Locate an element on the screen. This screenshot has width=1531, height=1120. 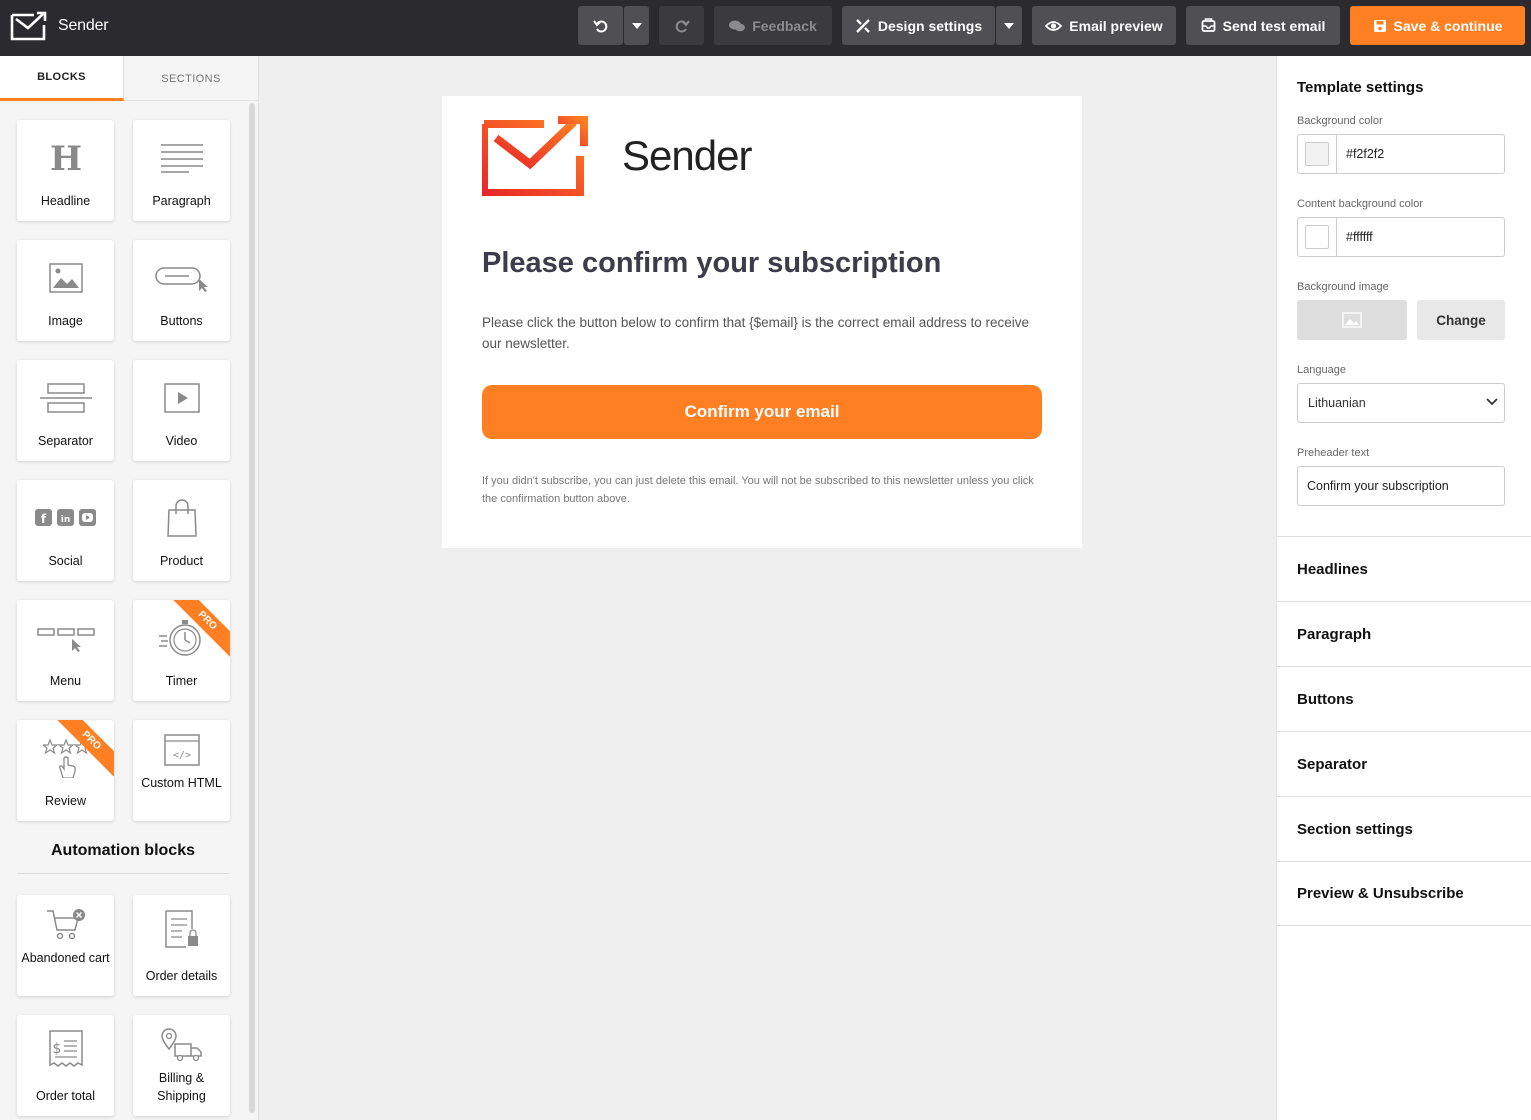
block-label: Video is located at coordinates (181, 441).